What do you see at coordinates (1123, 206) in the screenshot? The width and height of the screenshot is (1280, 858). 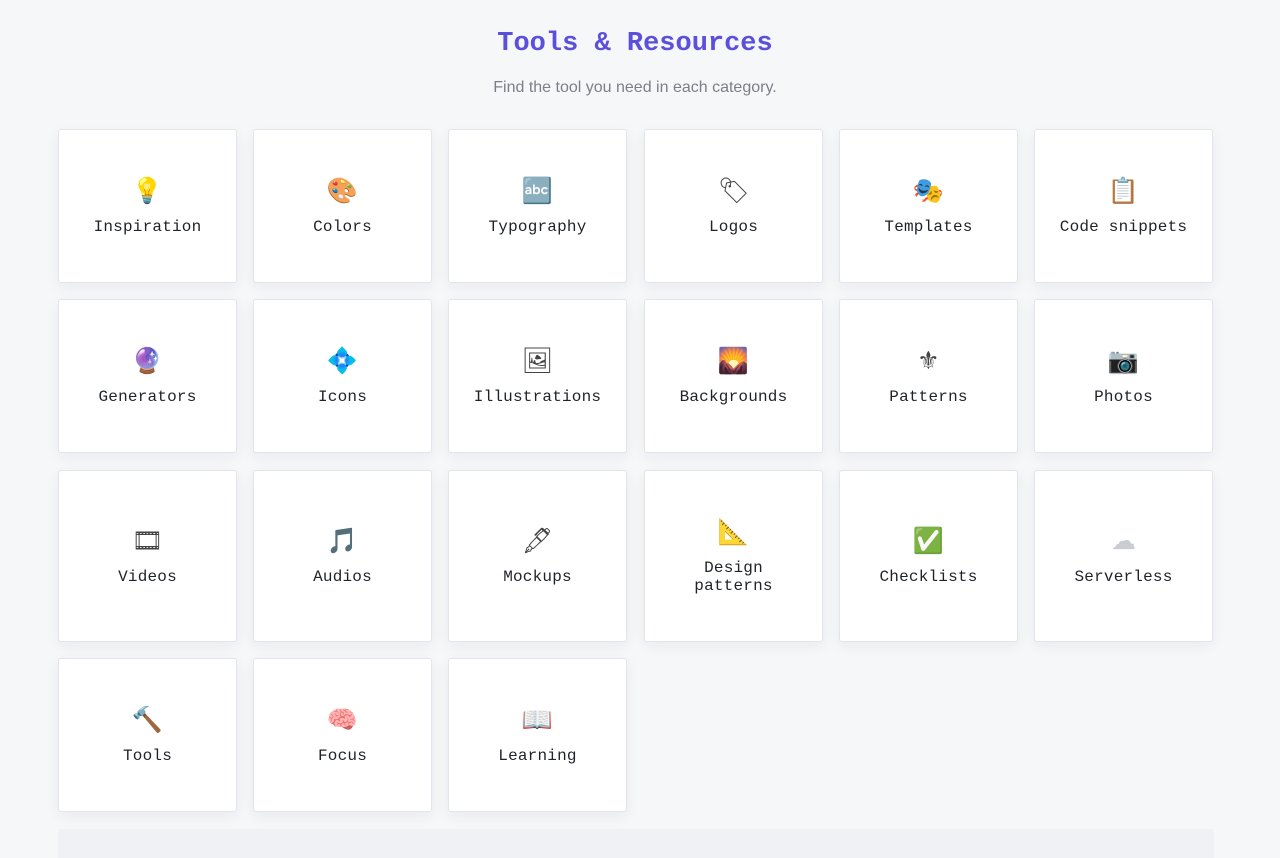 I see `category-card-code-snippets: 📋 Code snippets` at bounding box center [1123, 206].